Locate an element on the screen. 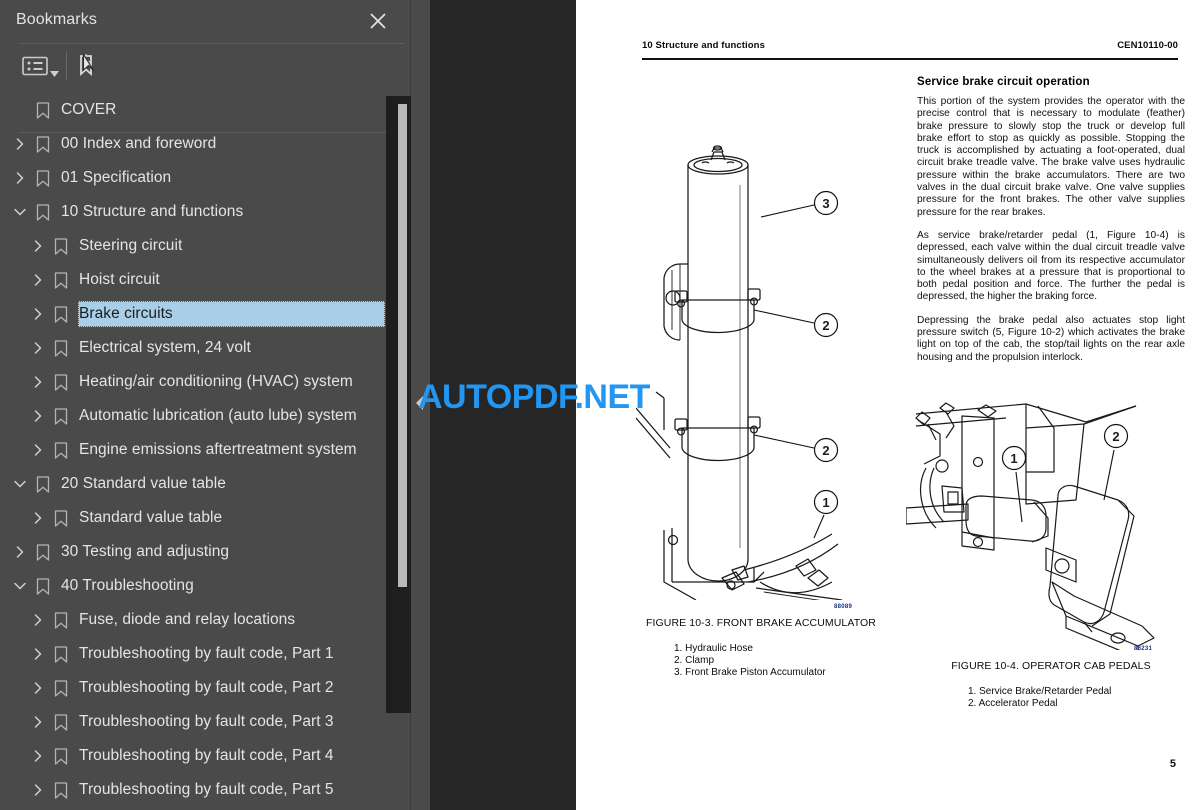  bookmark-item: Fuse, diode and relay locations is located at coordinates (205, 620).